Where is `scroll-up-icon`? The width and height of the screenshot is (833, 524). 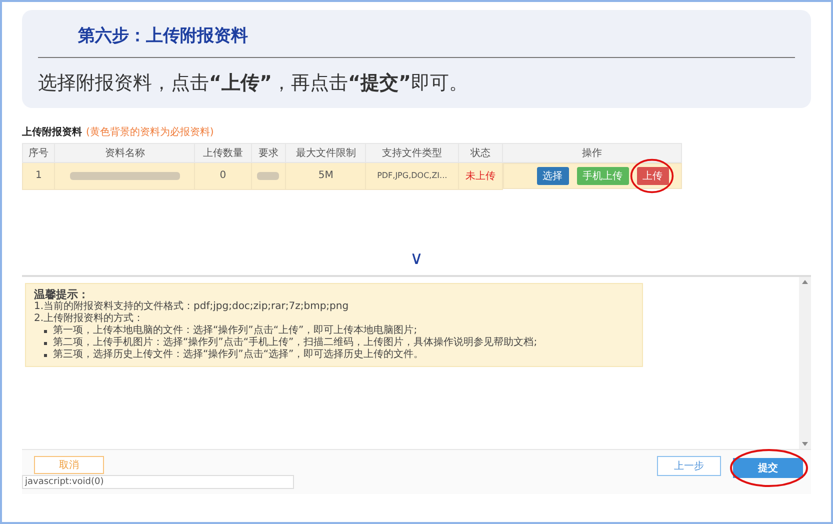
scroll-up-icon is located at coordinates (805, 281).